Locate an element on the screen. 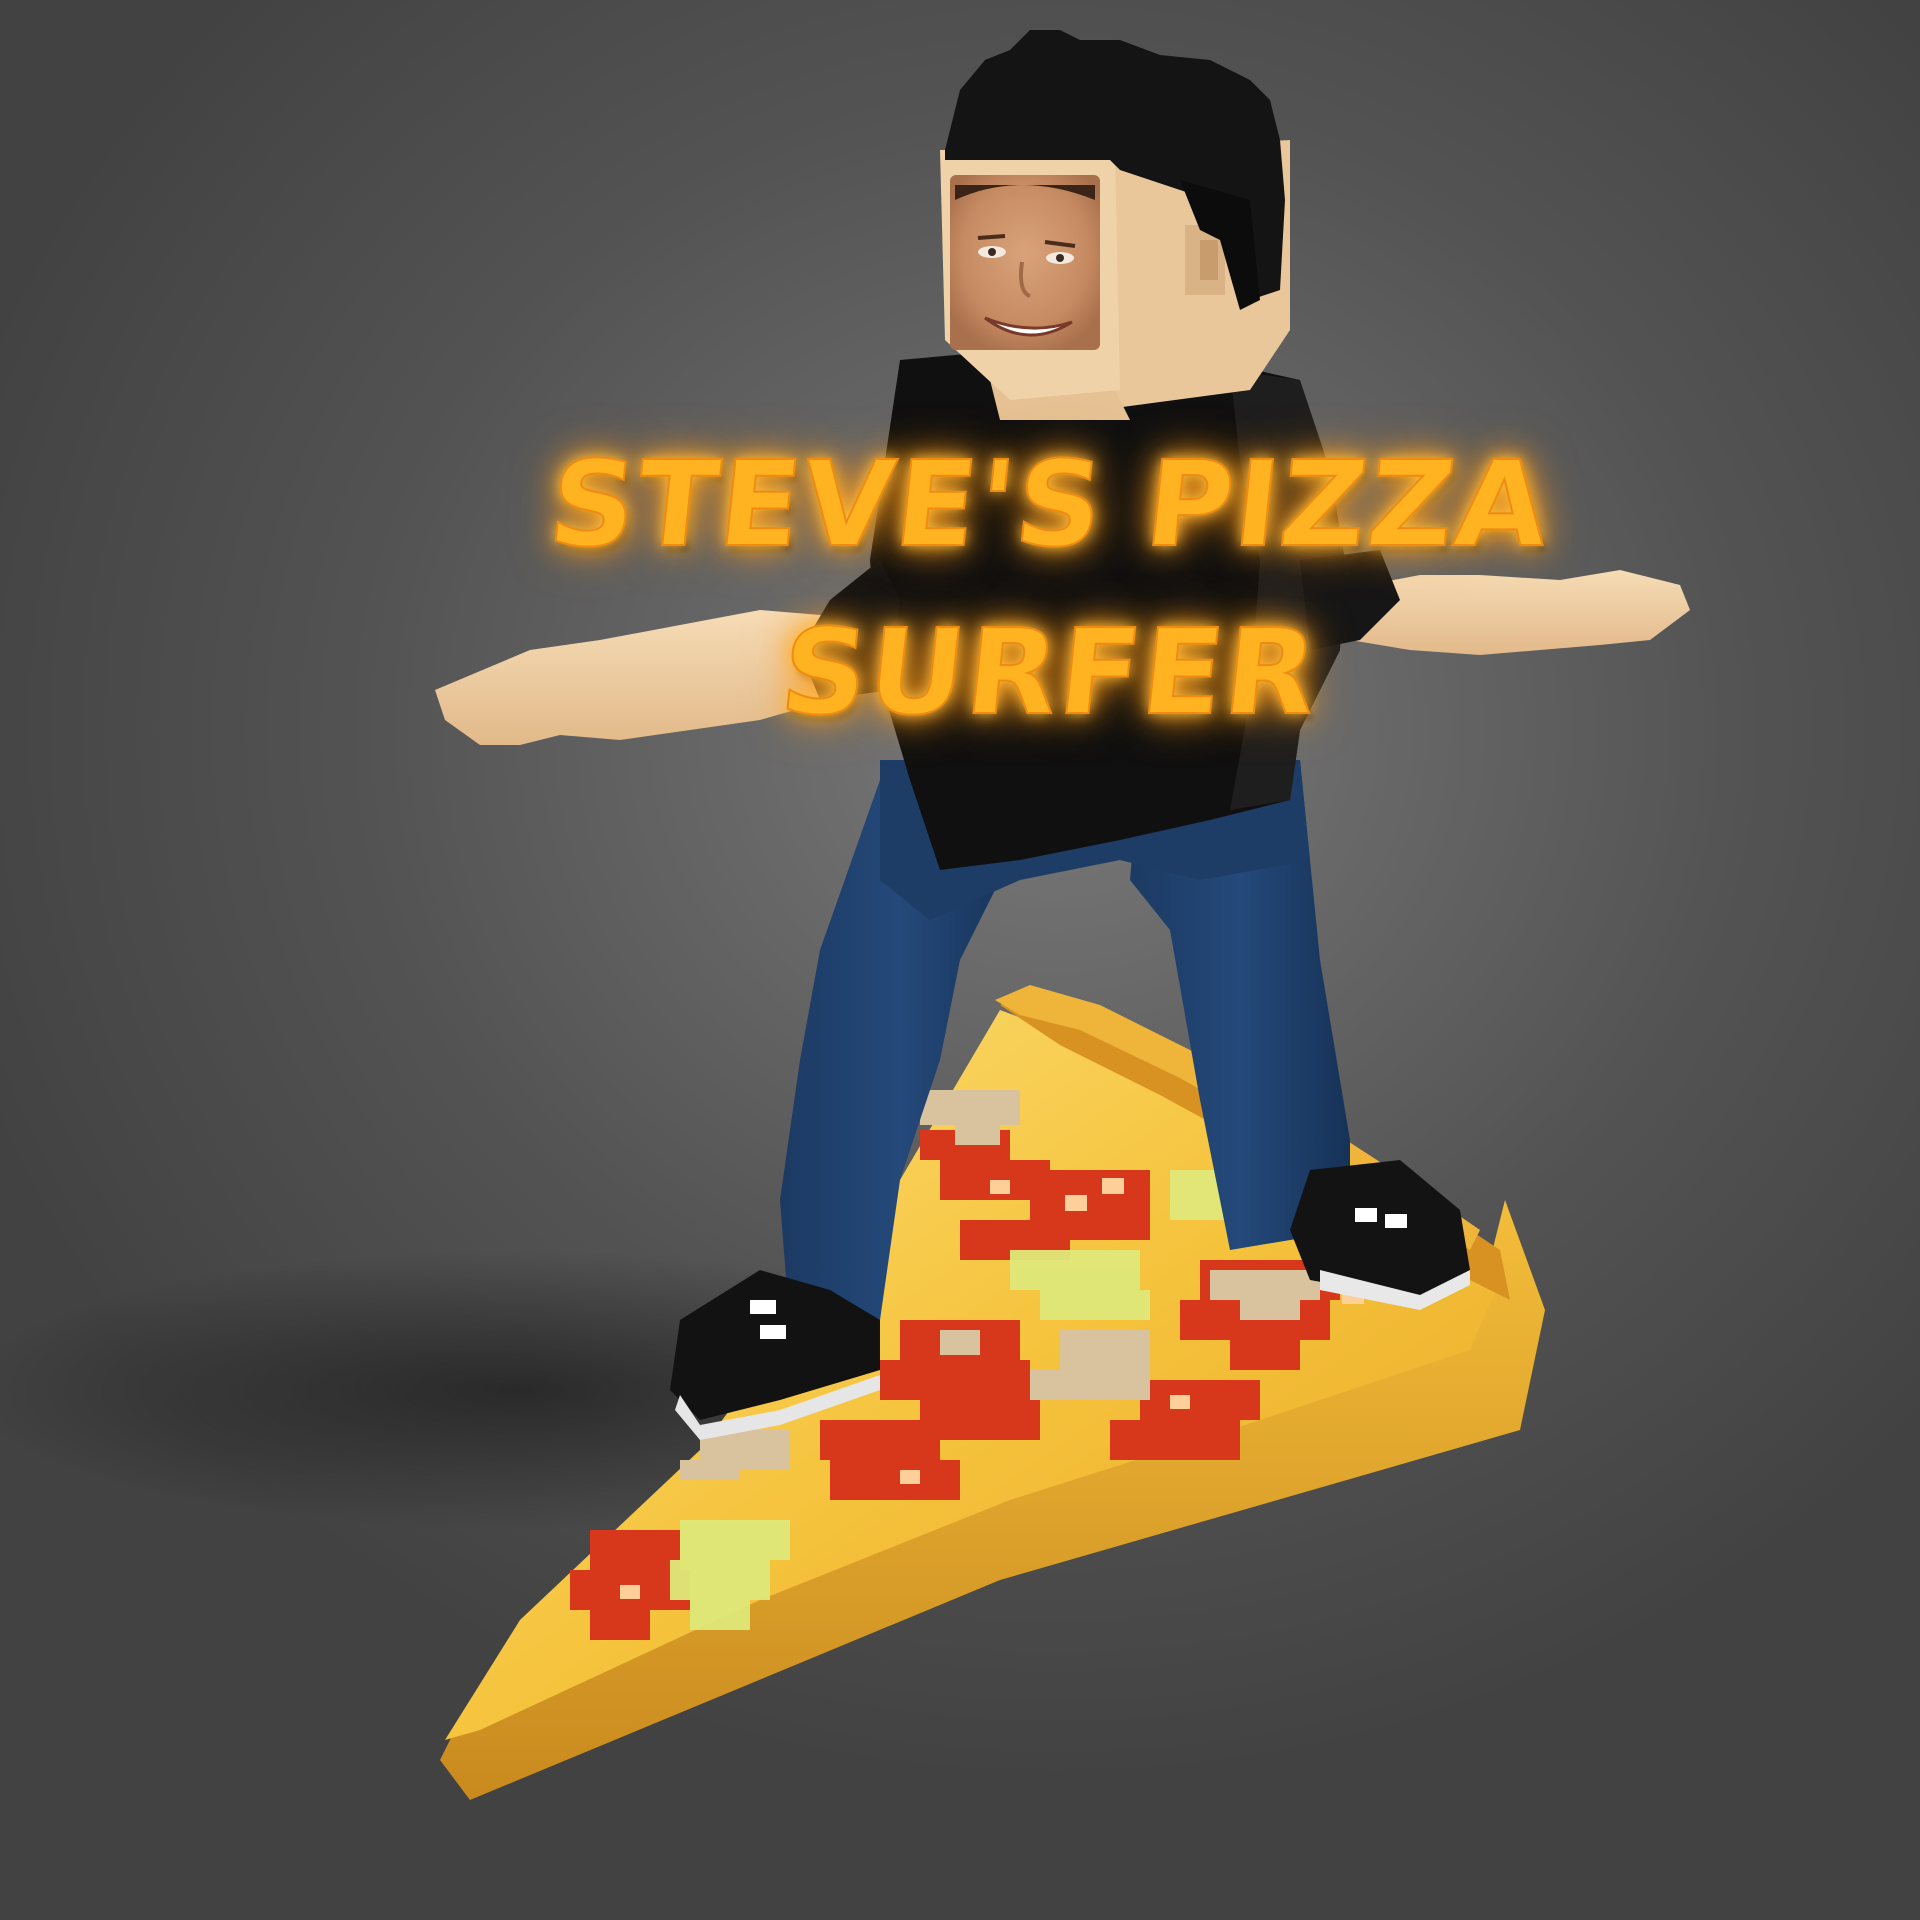 The width and height of the screenshot is (1920, 1920). head is located at coordinates (1115, 225).